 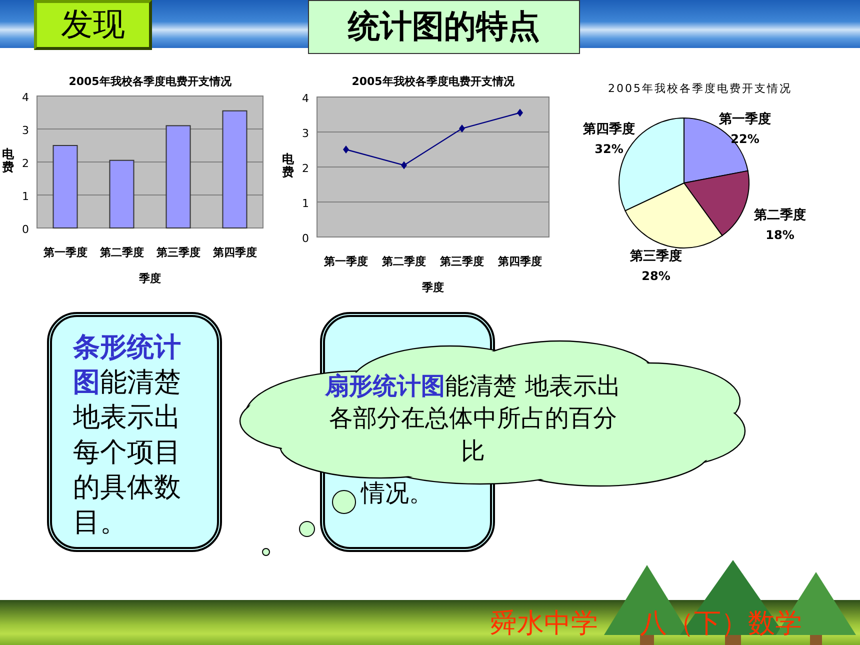 I want to click on course-name: 八（下）数学, so click(x=721, y=624).